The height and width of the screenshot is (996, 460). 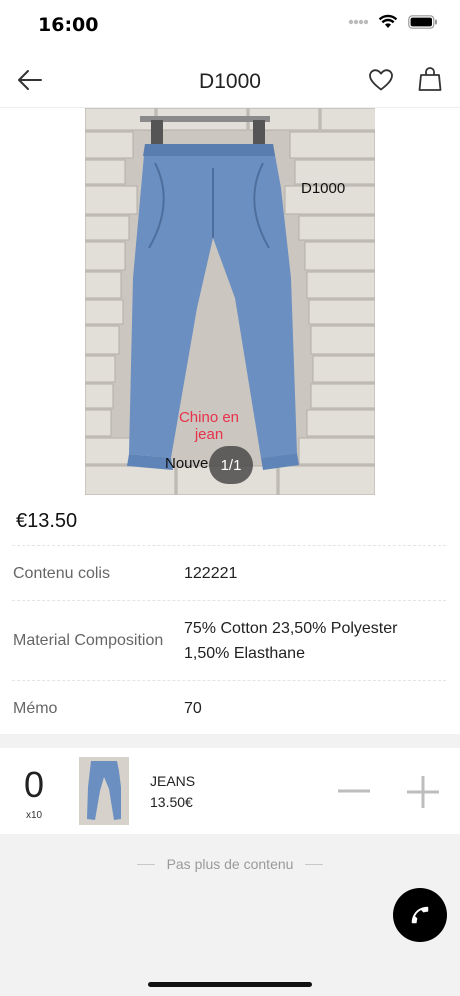 I want to click on cart-row: 0 x10 JEANS 13.50€, so click(x=230, y=791).